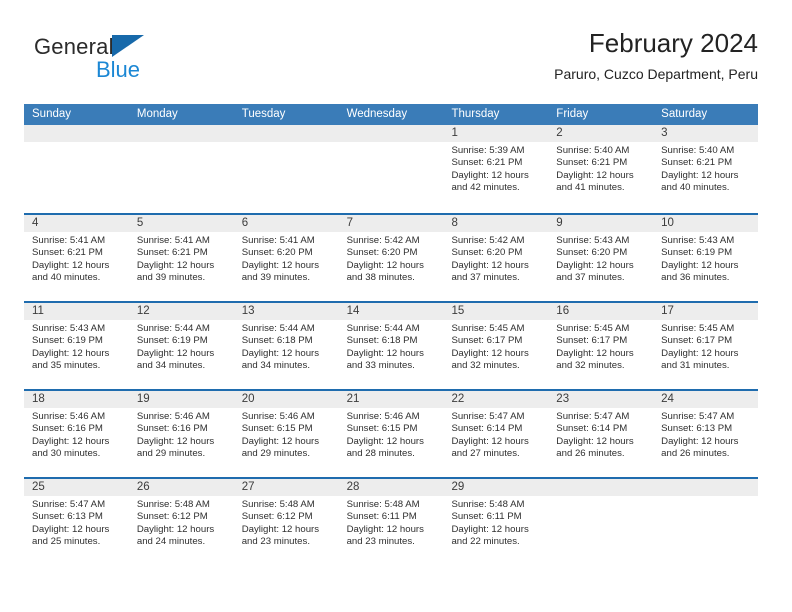 Image resolution: width=792 pixels, height=612 pixels. Describe the element at coordinates (263, 114) in the screenshot. I see `weekday-header-tuesday: Tuesday` at that location.